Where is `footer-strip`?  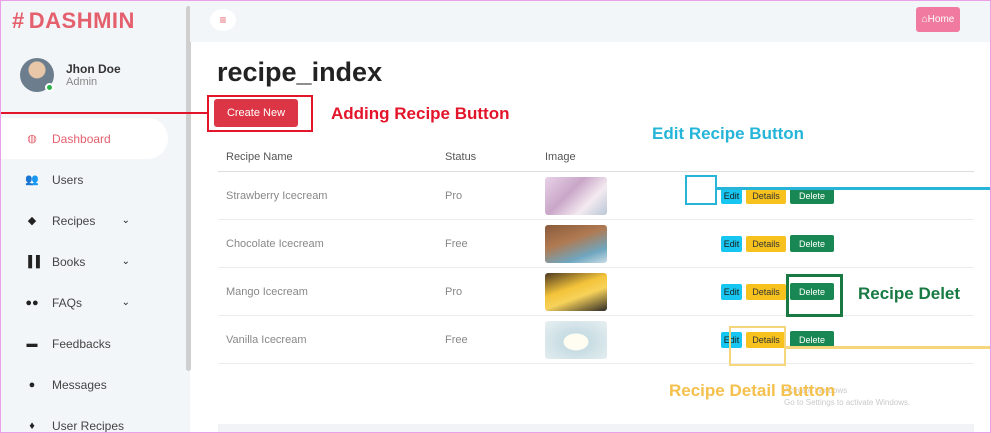
footer-strip is located at coordinates (596, 428).